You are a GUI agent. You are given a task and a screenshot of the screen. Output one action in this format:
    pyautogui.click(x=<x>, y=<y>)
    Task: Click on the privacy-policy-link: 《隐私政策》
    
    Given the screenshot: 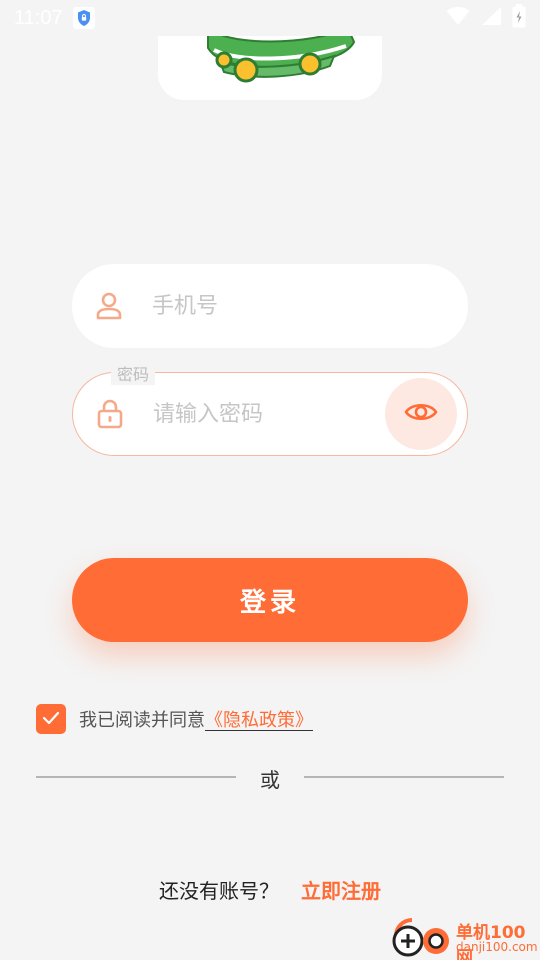 What is the action you would take?
    pyautogui.click(x=259, y=719)
    